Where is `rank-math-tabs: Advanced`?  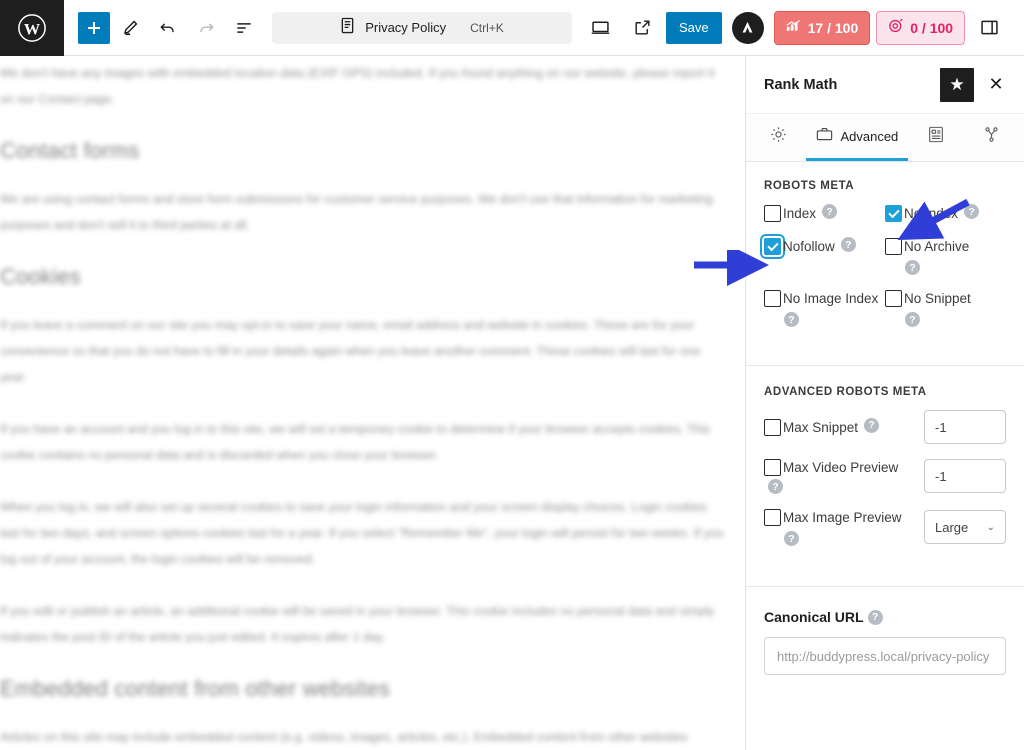
rank-math-tabs: Advanced is located at coordinates (885, 138).